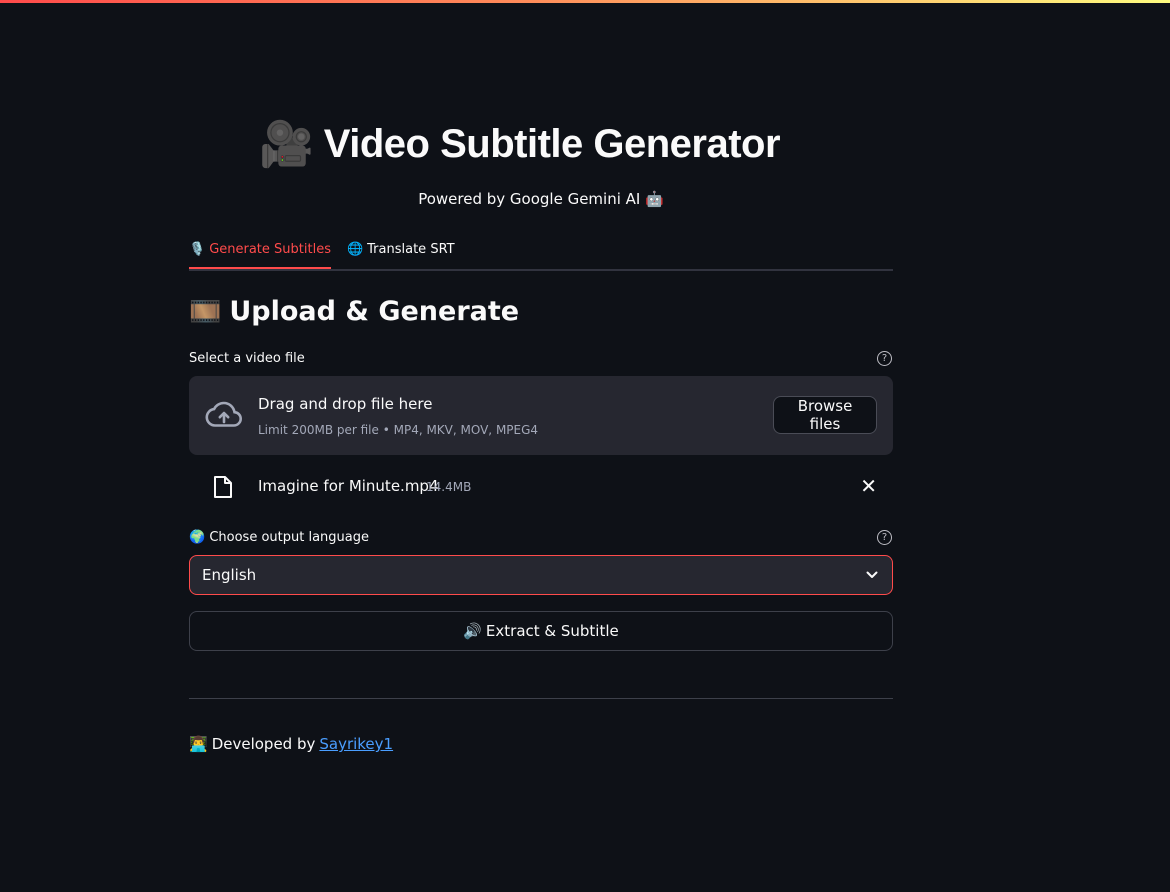 Image resolution: width=1170 pixels, height=892 pixels. I want to click on tab-generate-subtitles: 🎙️ Generate Subtitles, so click(260, 250).